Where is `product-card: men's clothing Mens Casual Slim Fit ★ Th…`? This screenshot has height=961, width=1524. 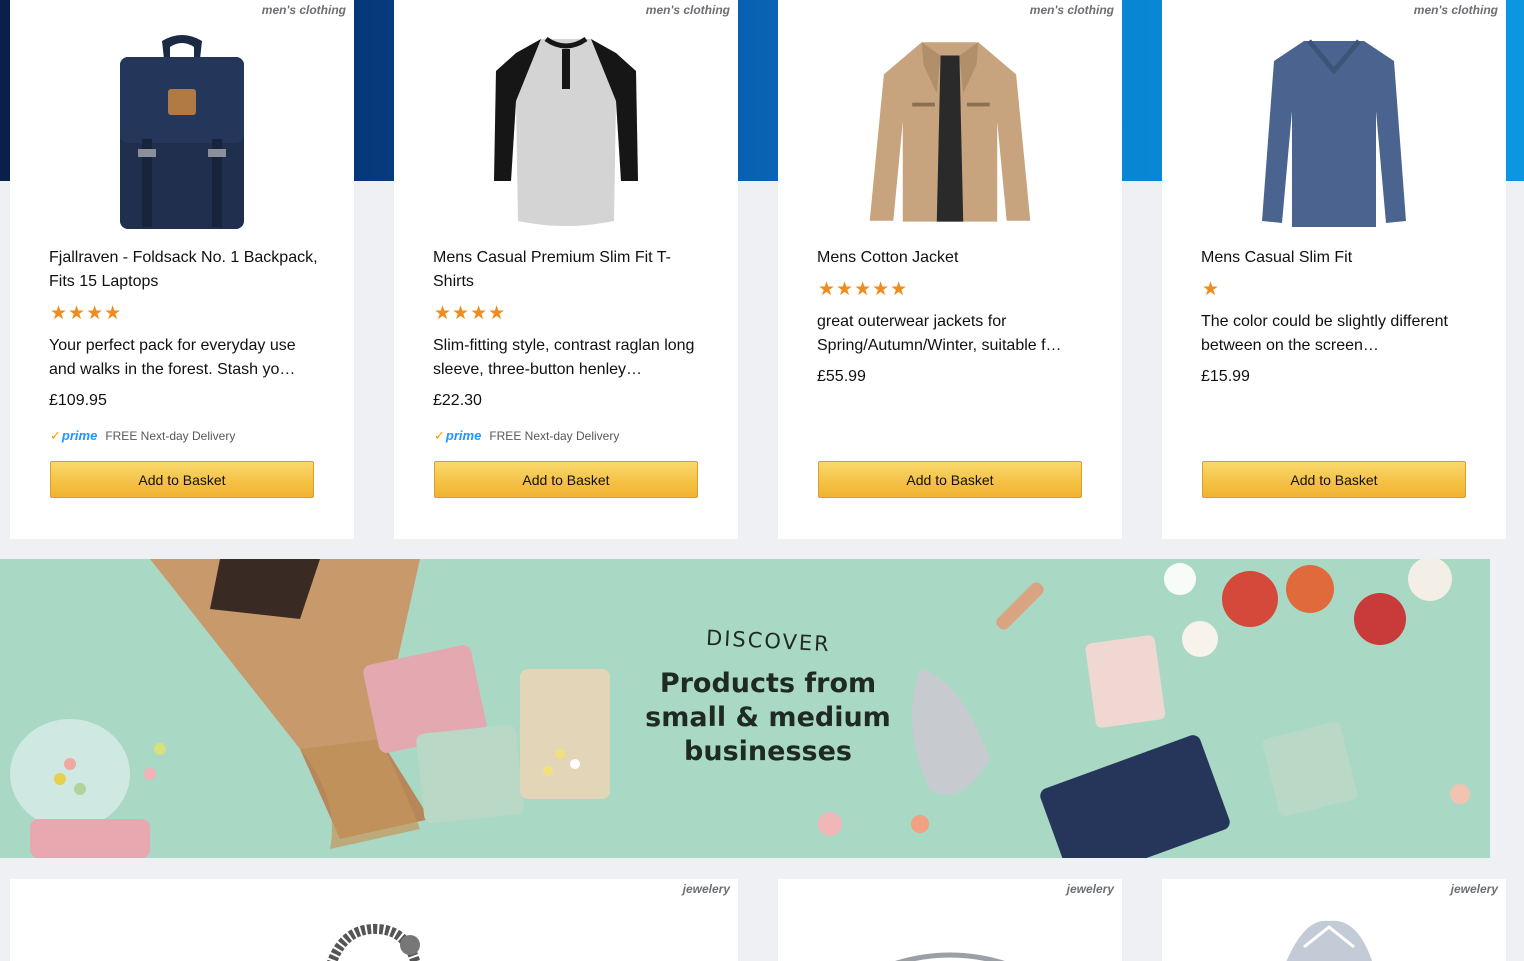
product-card: men's clothing Mens Casual Slim Fit ★ Th… is located at coordinates (1334, 269).